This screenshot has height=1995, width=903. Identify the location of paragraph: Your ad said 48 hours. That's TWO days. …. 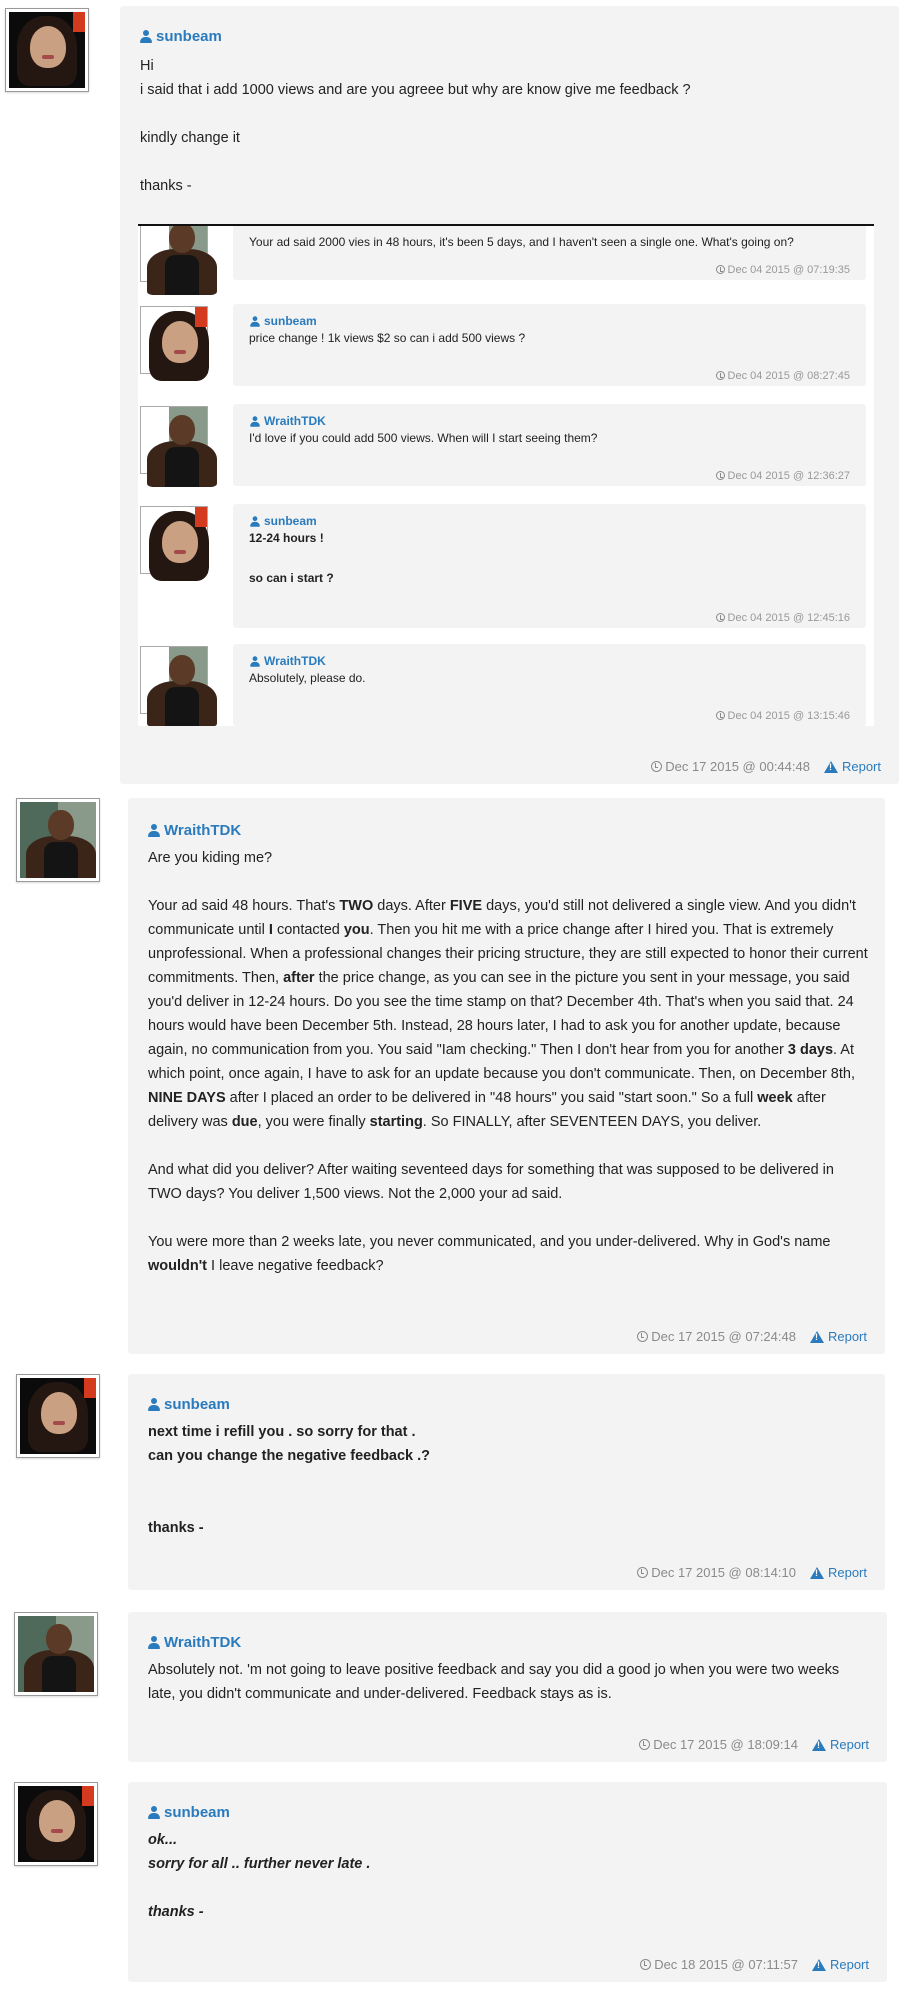
(509, 1014).